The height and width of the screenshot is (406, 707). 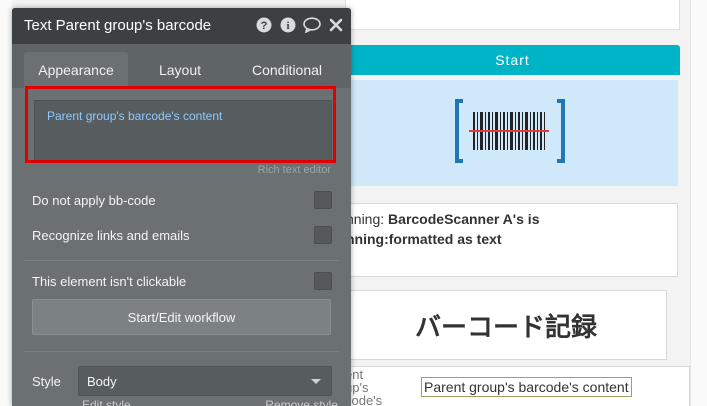 What do you see at coordinates (301, 402) in the screenshot?
I see `remove-style-link: Remove style` at bounding box center [301, 402].